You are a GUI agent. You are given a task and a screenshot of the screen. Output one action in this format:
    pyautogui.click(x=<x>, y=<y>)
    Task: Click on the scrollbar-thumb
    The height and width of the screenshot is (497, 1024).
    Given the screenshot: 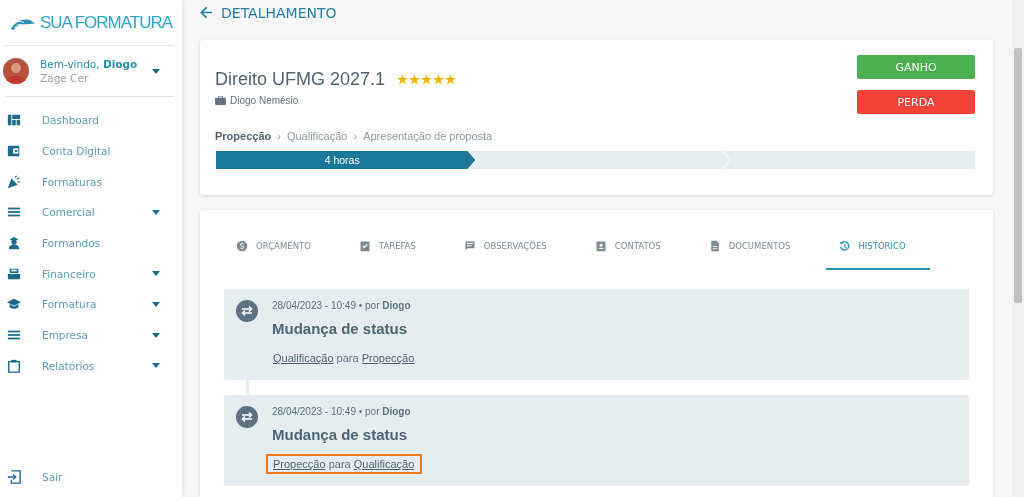 What is the action you would take?
    pyautogui.click(x=1018, y=175)
    